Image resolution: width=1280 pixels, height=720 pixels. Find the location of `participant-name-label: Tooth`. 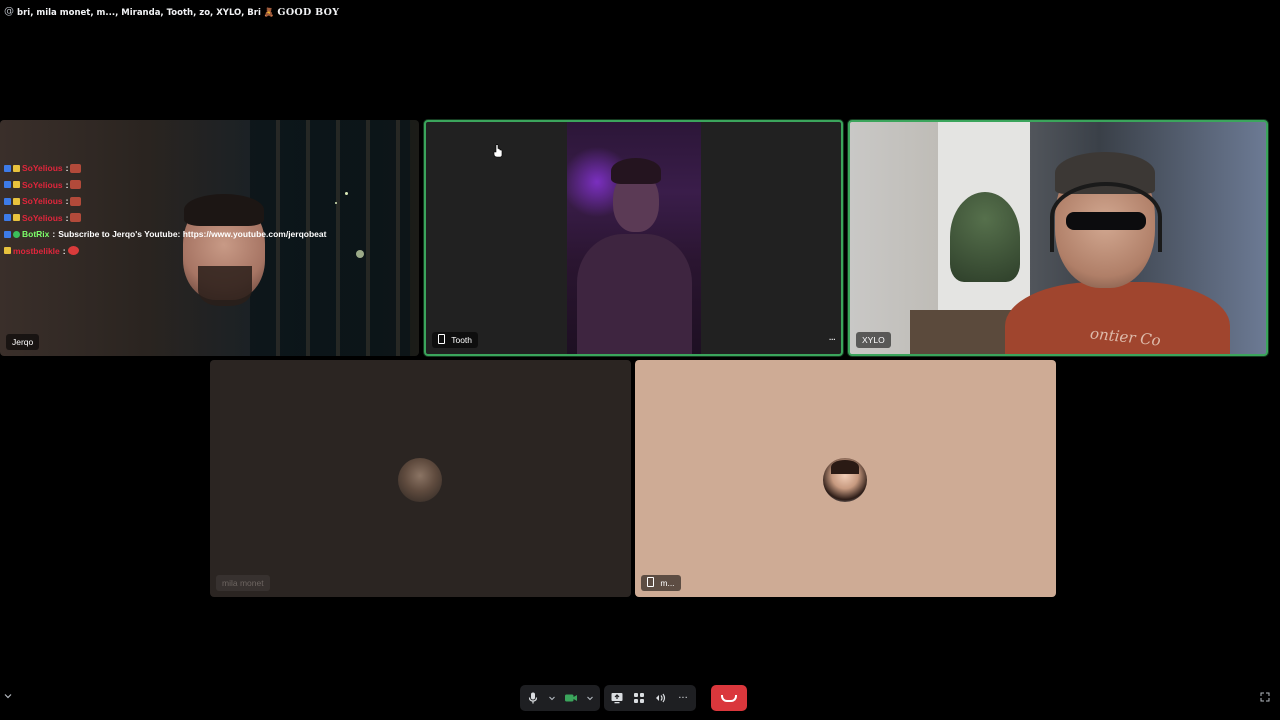

participant-name-label: Tooth is located at coordinates (462, 340).